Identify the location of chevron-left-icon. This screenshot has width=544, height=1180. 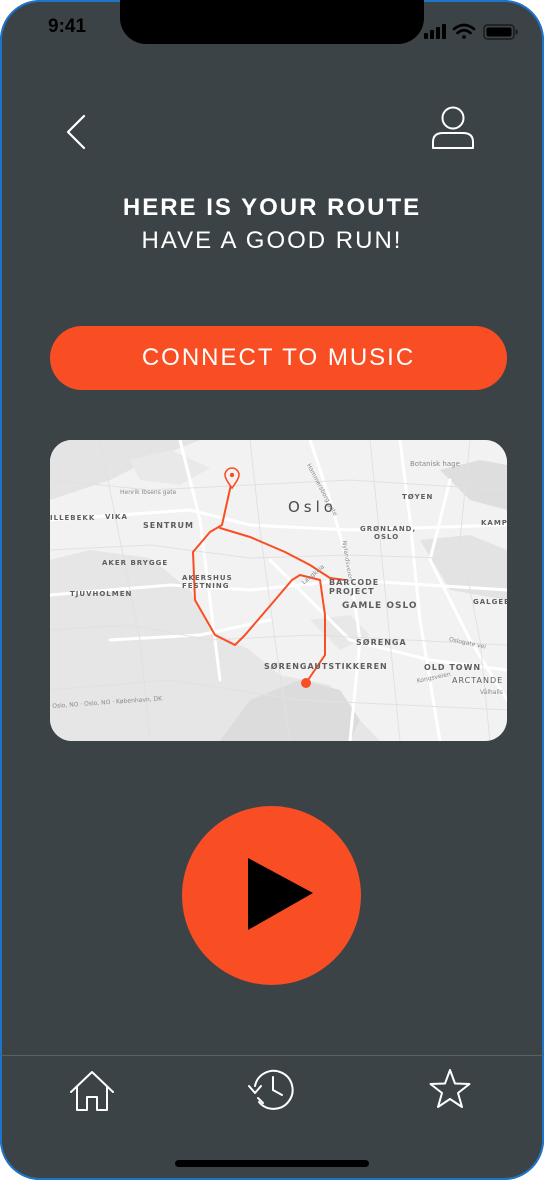
(76, 132).